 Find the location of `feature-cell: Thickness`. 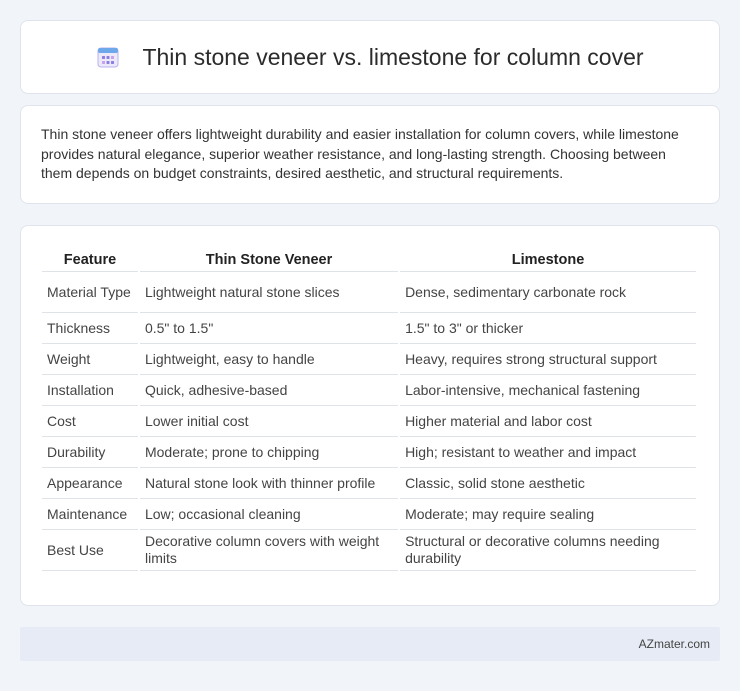

feature-cell: Thickness is located at coordinates (90, 328).